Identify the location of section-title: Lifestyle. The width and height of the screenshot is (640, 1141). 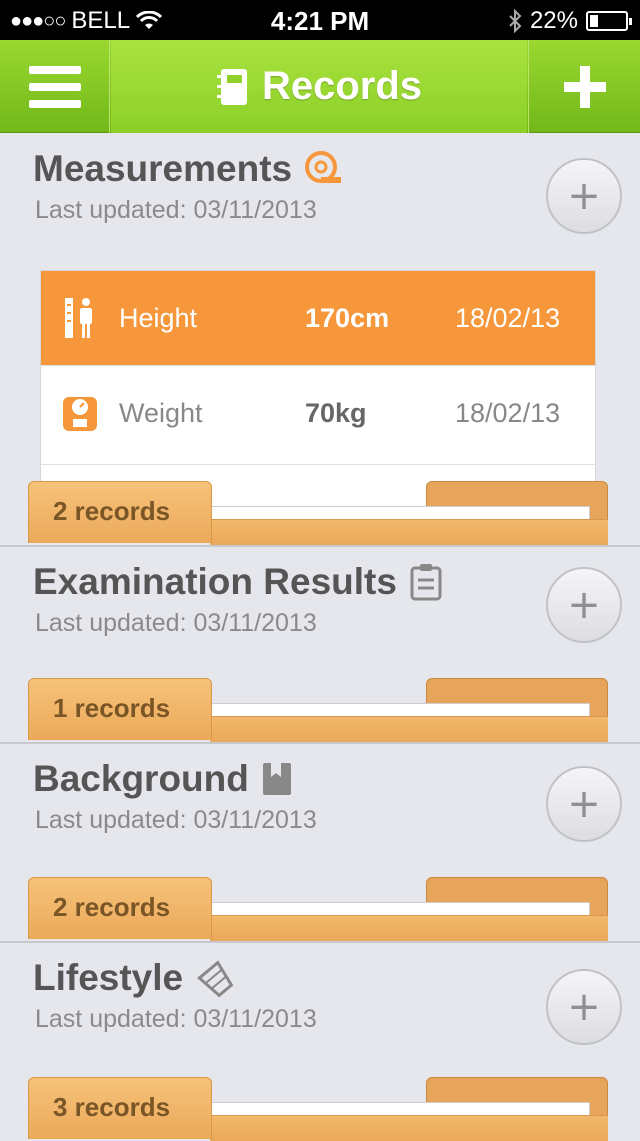
(134, 978).